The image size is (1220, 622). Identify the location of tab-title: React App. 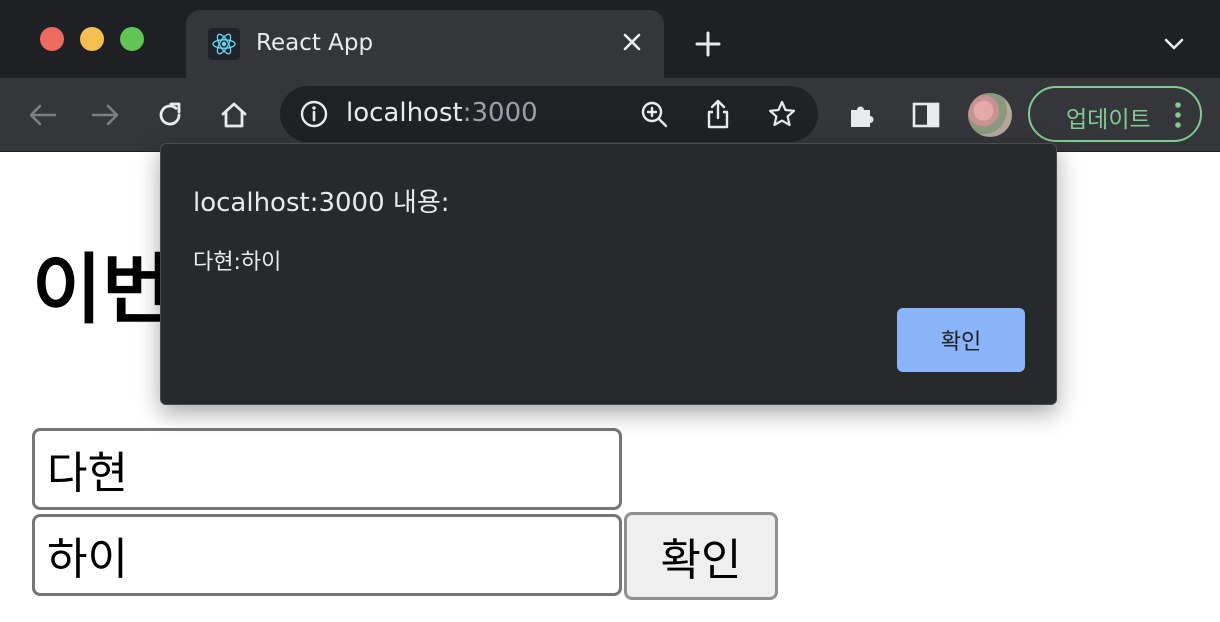
(315, 43).